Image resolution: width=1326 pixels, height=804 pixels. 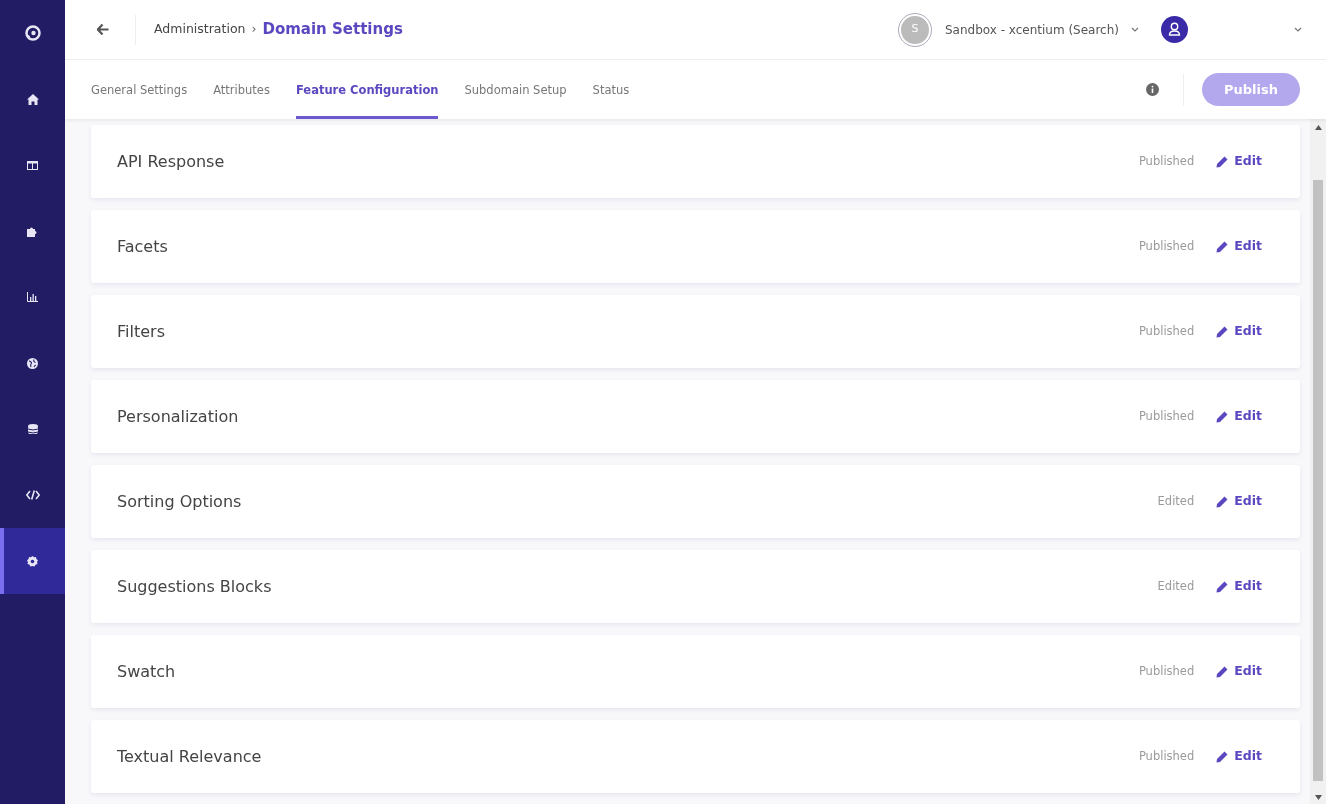 What do you see at coordinates (32, 33) in the screenshot?
I see `logo-icon` at bounding box center [32, 33].